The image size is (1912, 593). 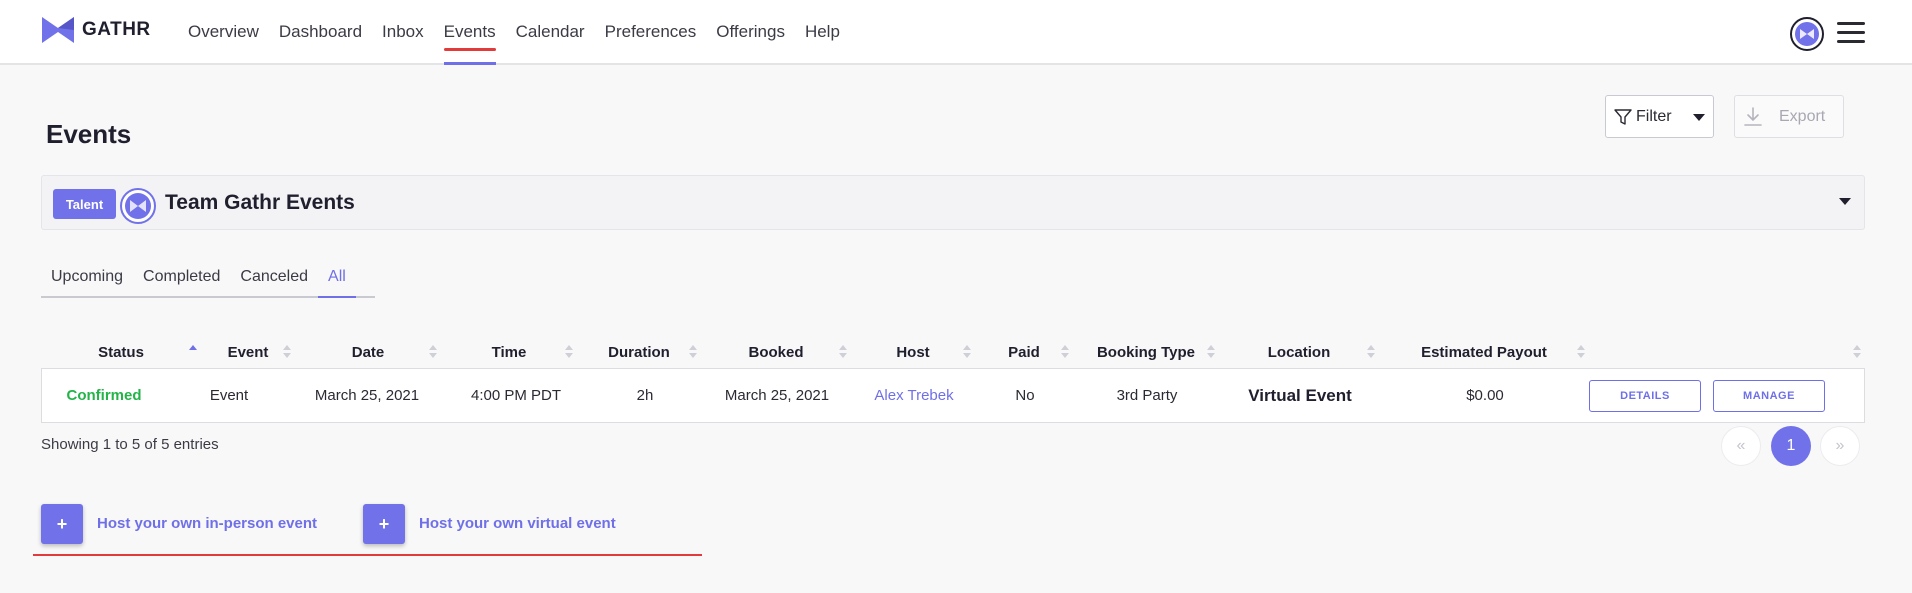 What do you see at coordinates (1753, 116) in the screenshot?
I see `download-icon` at bounding box center [1753, 116].